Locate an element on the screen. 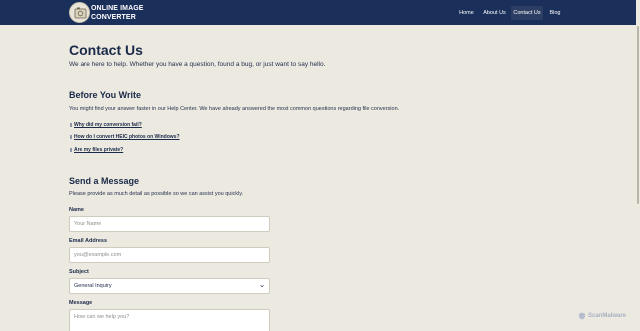 The image size is (640, 331). scrollbar-thumb is located at coordinates (638, 115).